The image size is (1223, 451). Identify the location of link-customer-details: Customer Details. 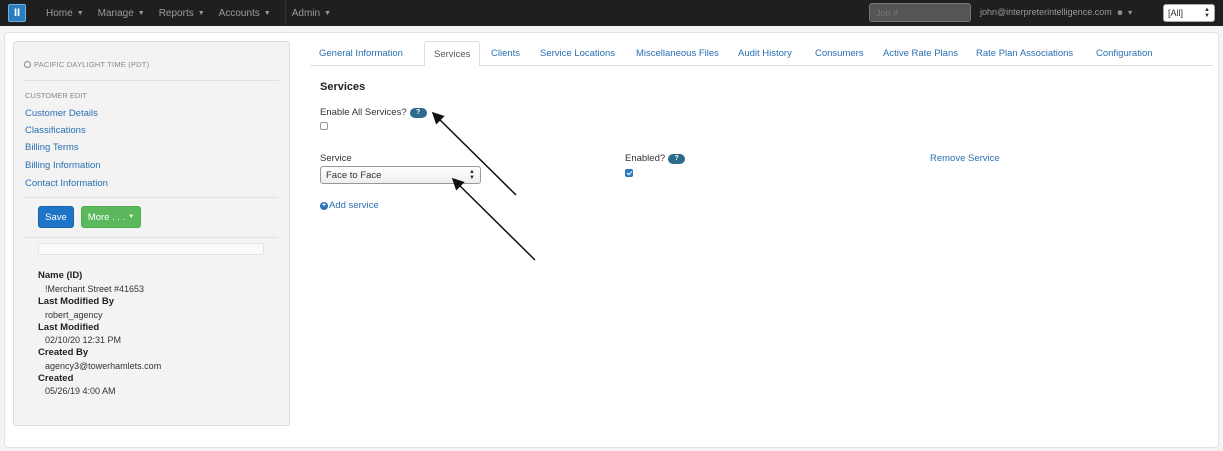
(61, 113).